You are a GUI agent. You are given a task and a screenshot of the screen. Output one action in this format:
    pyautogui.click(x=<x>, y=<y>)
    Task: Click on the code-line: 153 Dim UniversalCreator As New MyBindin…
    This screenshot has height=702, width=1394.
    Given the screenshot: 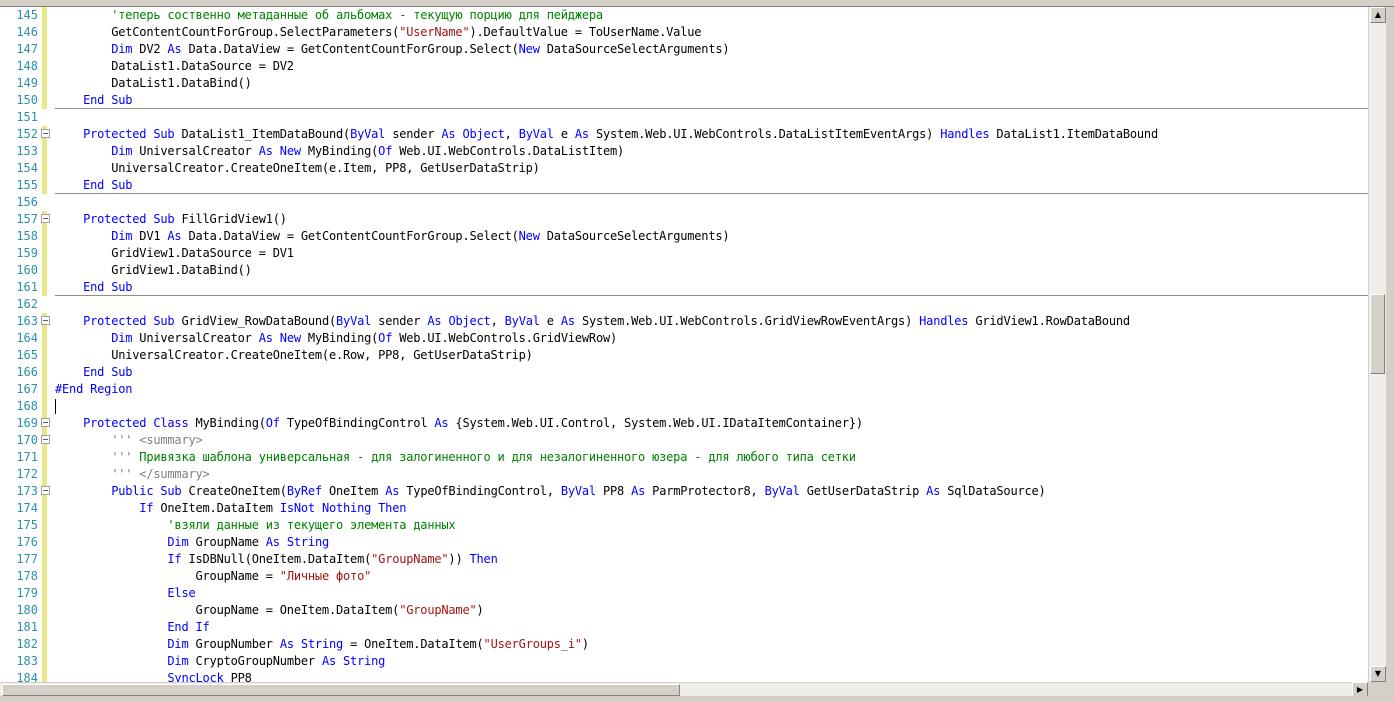 What is the action you would take?
    pyautogui.click(x=684, y=151)
    